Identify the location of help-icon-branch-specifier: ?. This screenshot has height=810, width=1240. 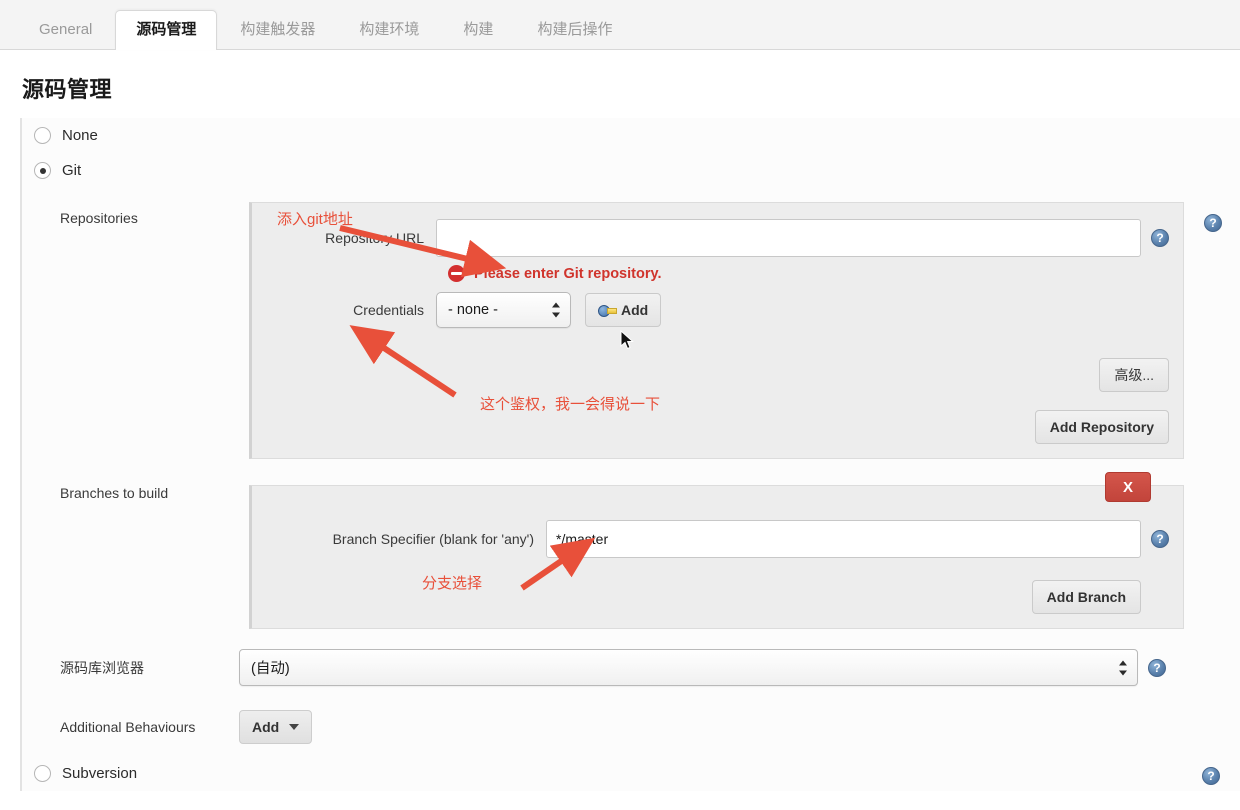
(1160, 539).